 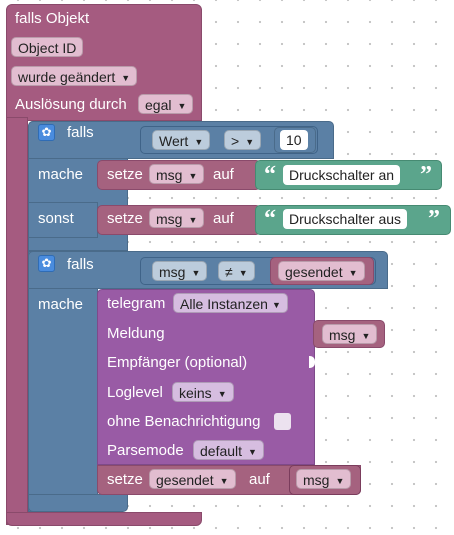 What do you see at coordinates (145, 450) in the screenshot?
I see `parsemode-label: Parsemode` at bounding box center [145, 450].